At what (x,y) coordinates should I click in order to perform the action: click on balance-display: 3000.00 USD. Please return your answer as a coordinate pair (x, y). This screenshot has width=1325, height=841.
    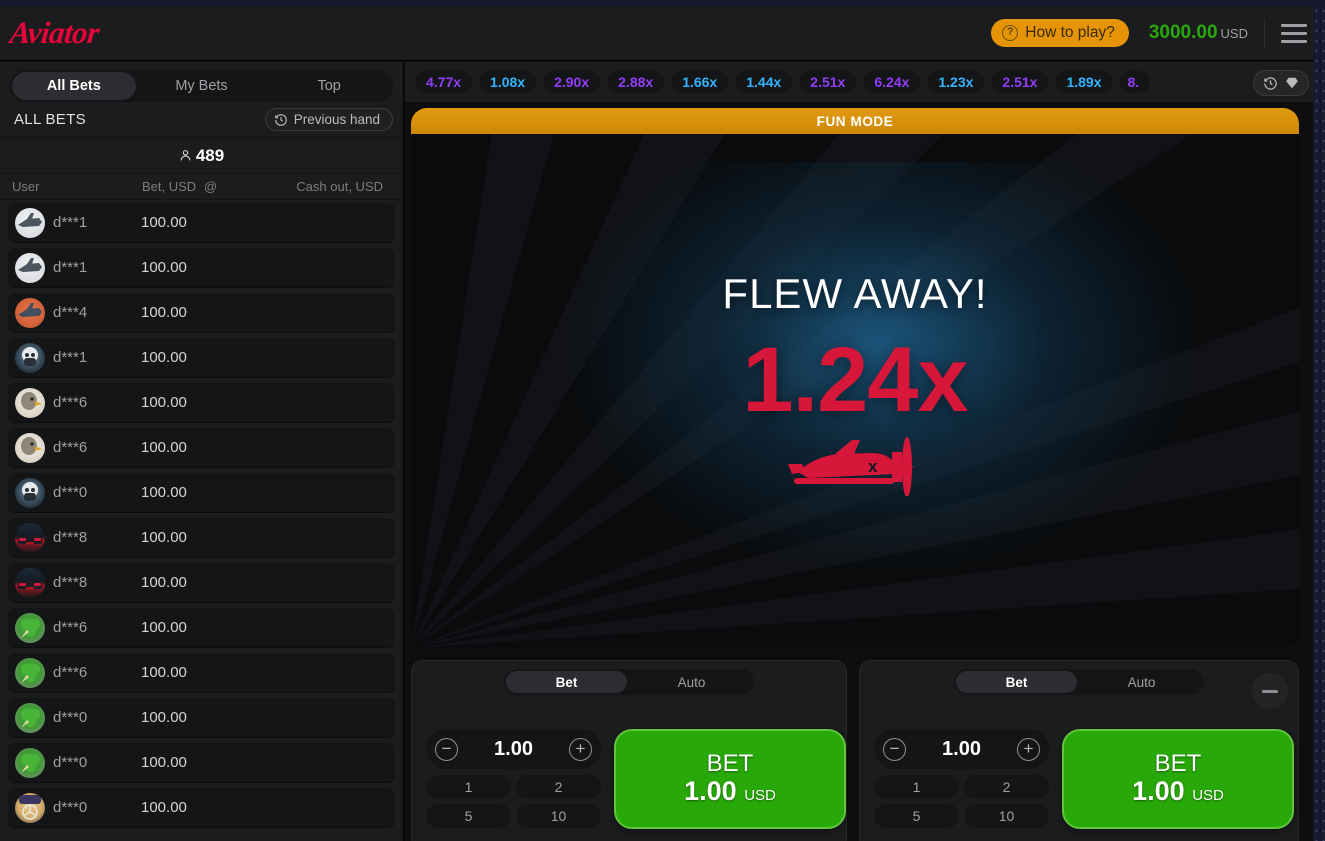
    Looking at the image, I should click on (1198, 33).